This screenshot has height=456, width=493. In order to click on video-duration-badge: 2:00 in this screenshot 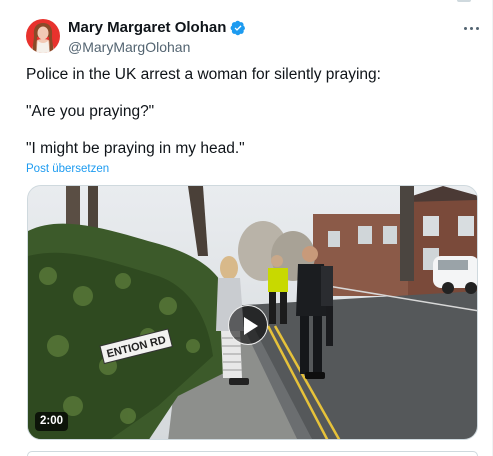, I will do `click(52, 421)`.